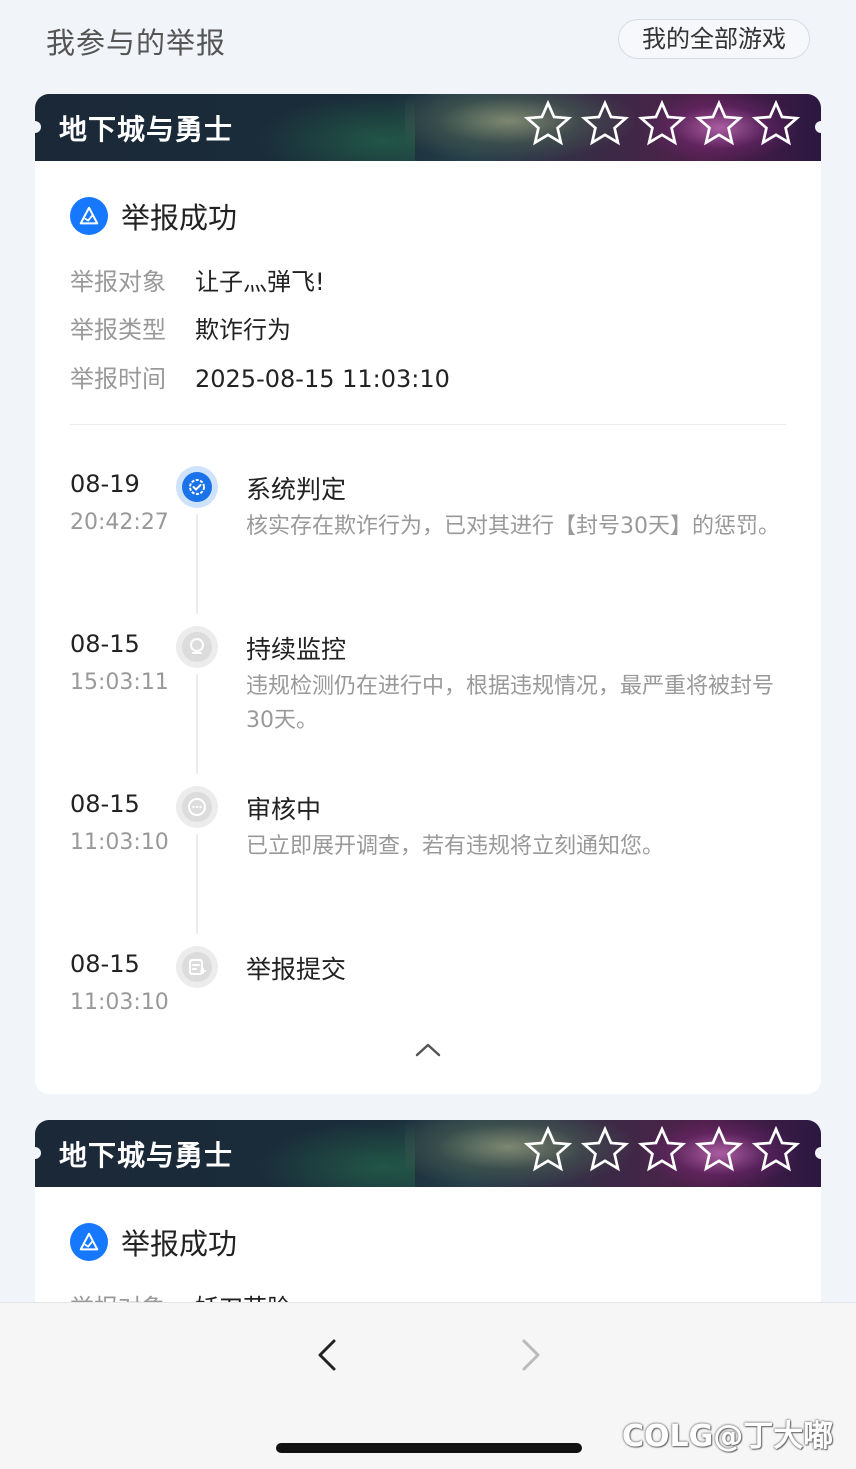 The width and height of the screenshot is (856, 1469). I want to click on timeline-title: 审核中, so click(284, 809).